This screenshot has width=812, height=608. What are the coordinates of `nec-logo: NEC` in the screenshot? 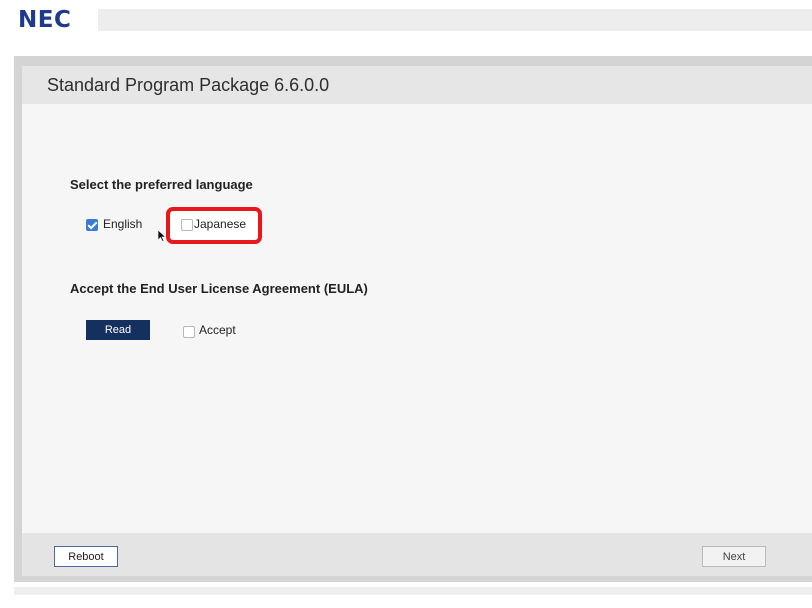 It's located at (45, 20).